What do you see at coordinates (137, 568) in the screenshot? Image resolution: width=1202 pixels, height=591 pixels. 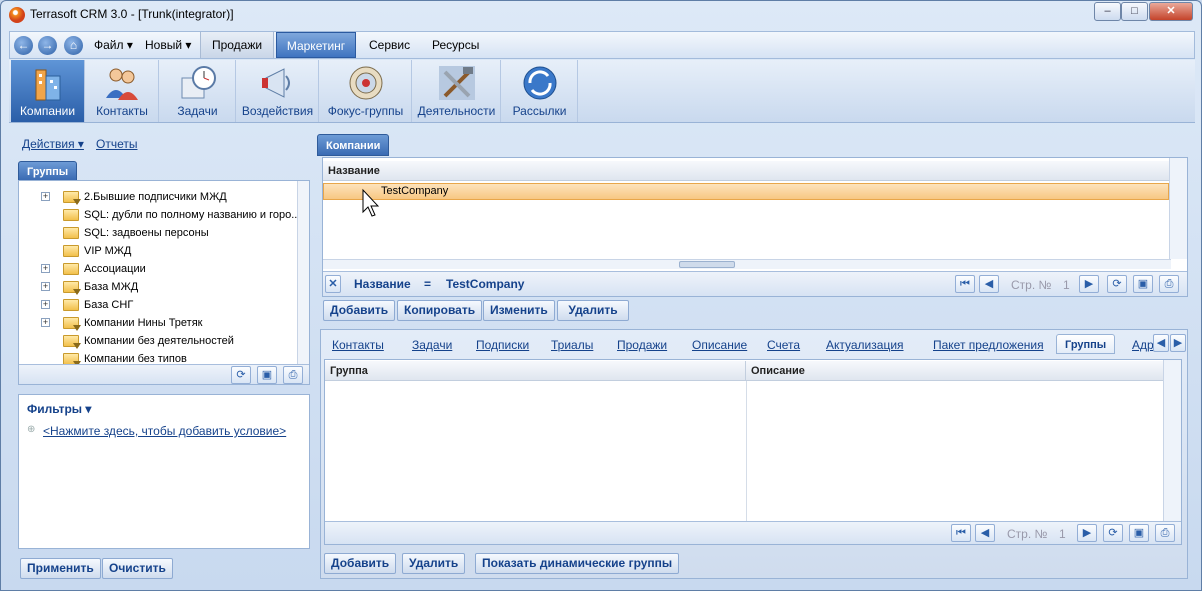 I see `clear-button: Очистить` at bounding box center [137, 568].